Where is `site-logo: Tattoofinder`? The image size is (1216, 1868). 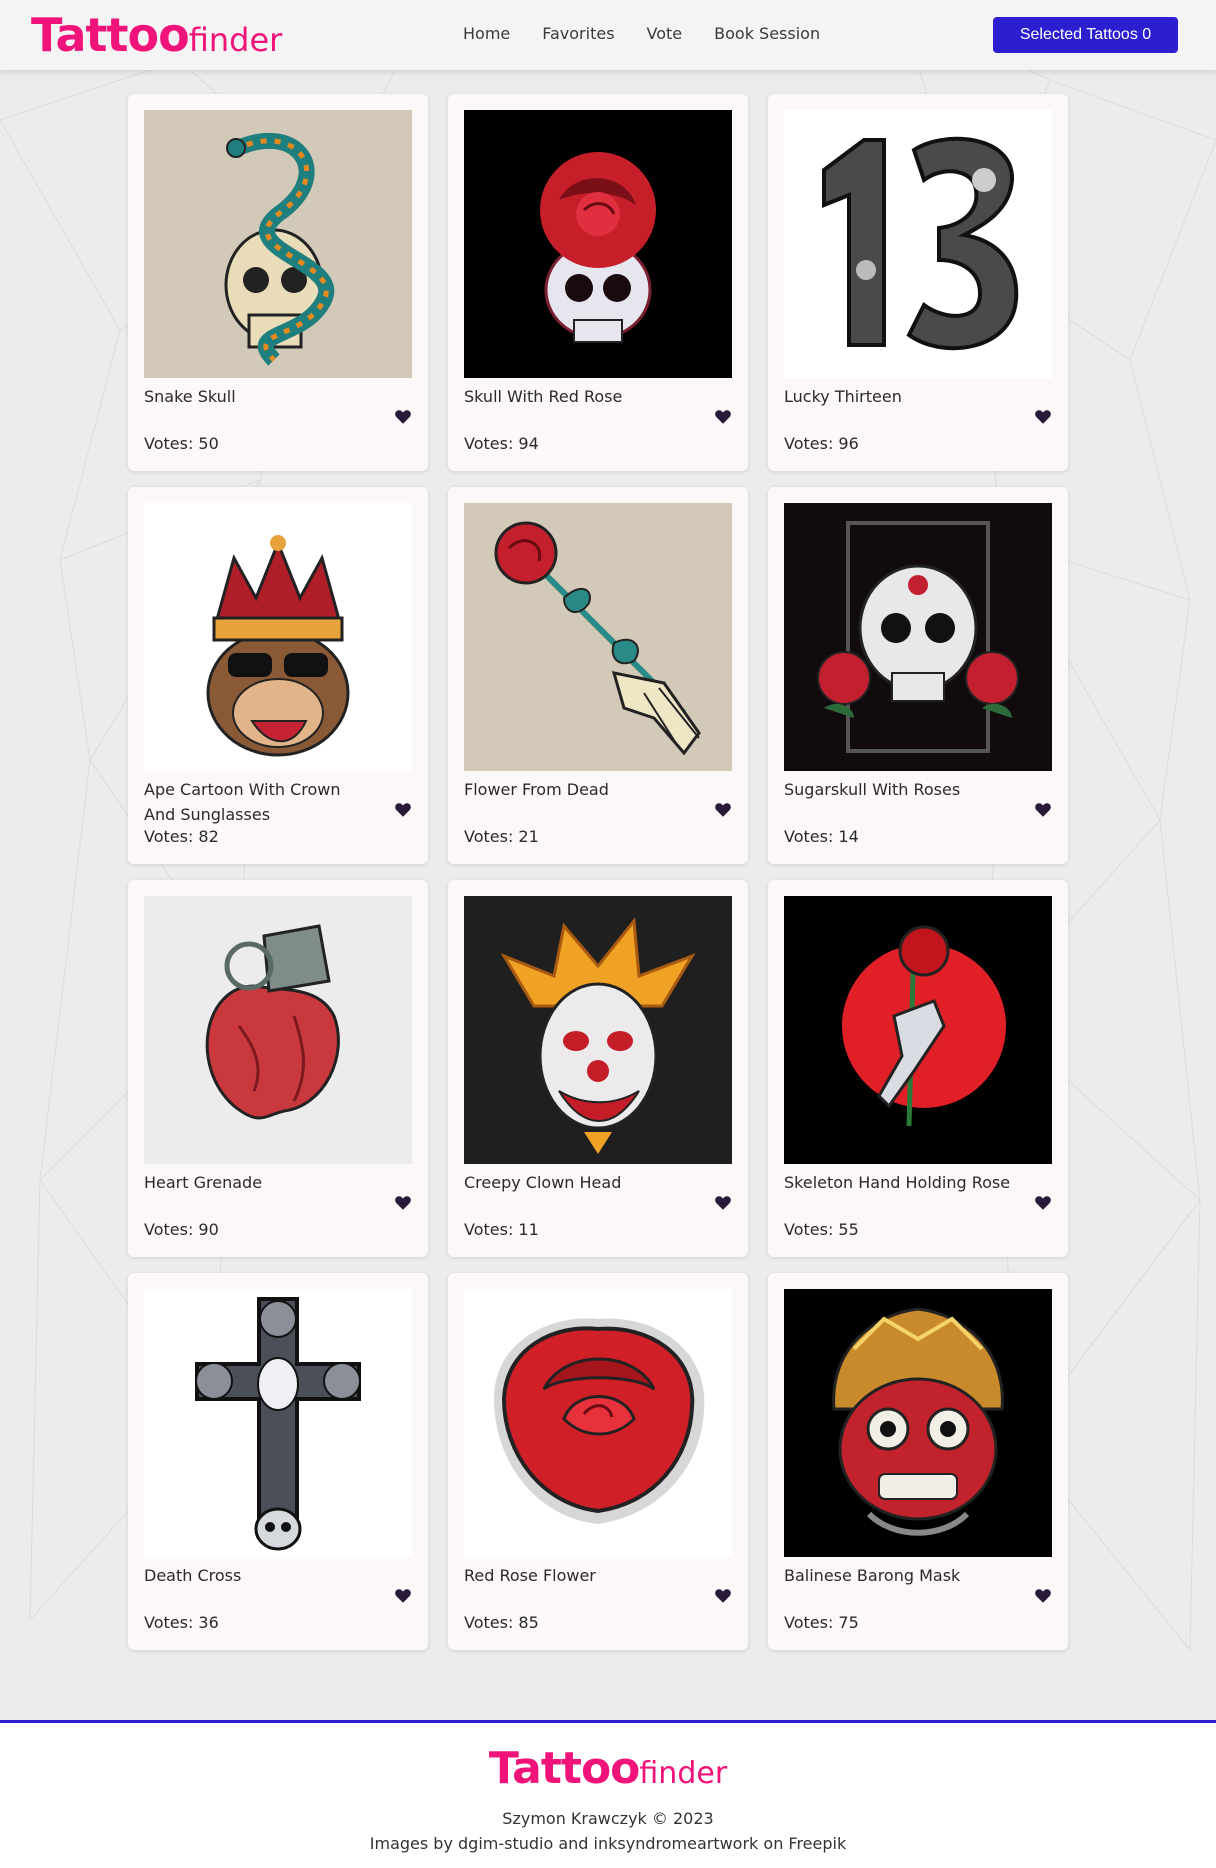 site-logo: Tattoofinder is located at coordinates (156, 35).